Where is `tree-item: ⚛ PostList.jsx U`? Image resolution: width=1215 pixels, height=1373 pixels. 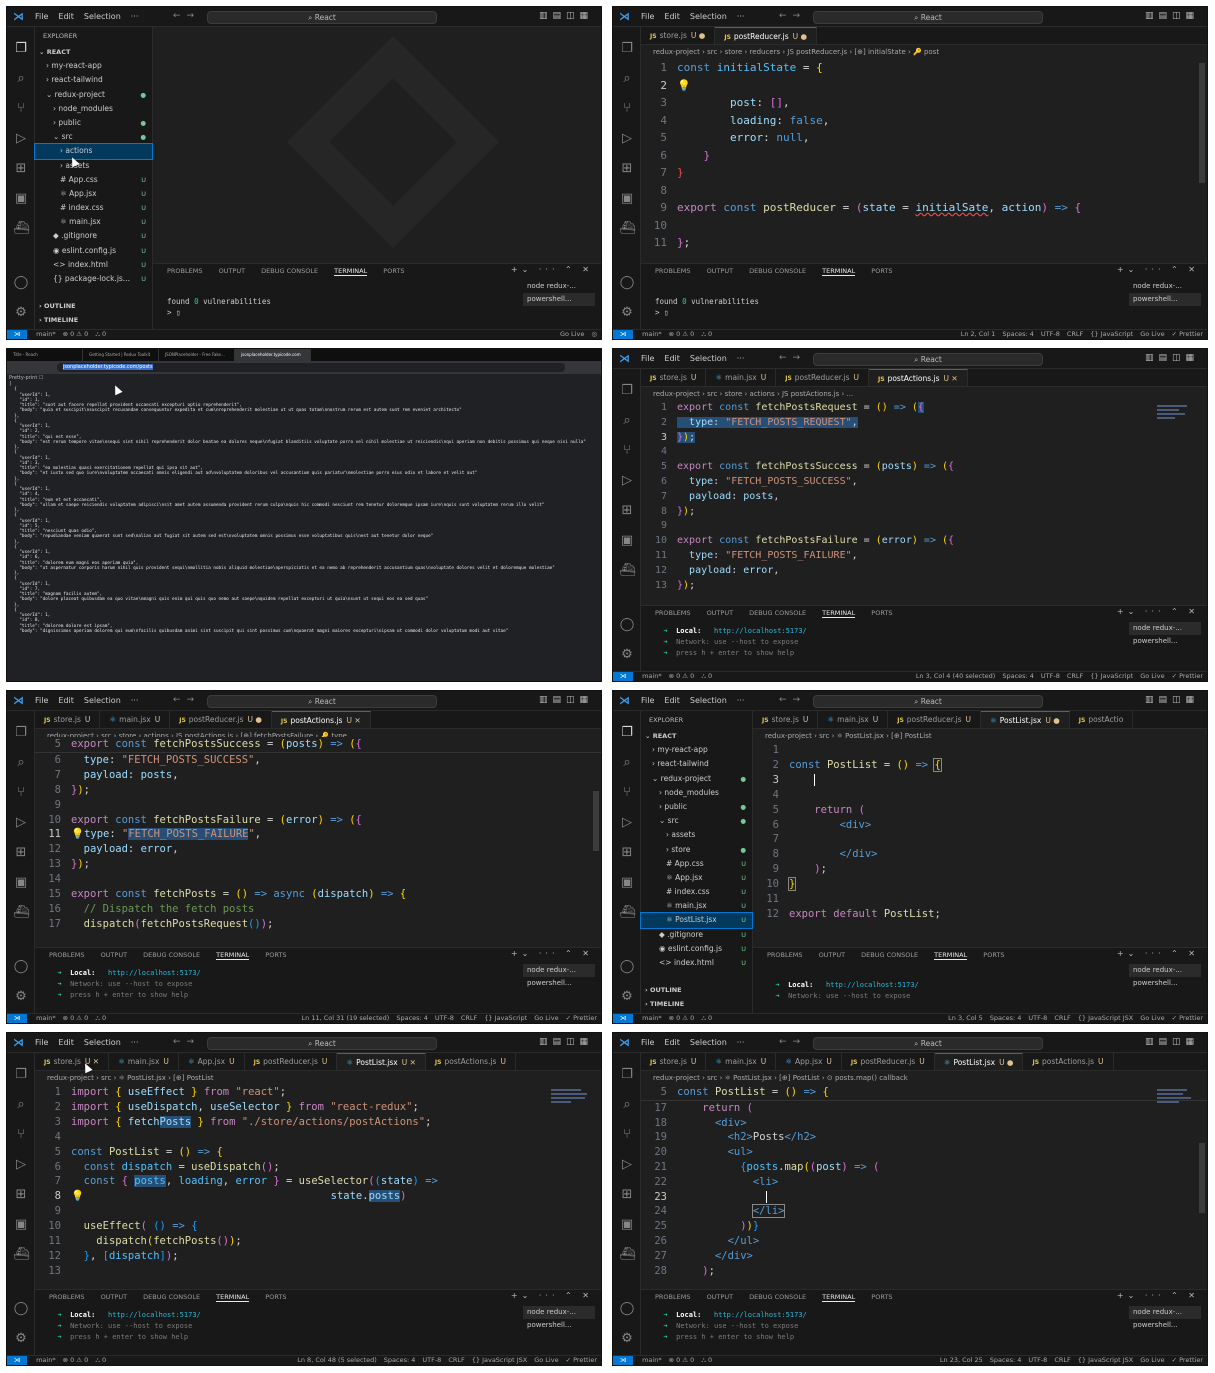 tree-item: ⚛ PostList.jsx U is located at coordinates (696, 920).